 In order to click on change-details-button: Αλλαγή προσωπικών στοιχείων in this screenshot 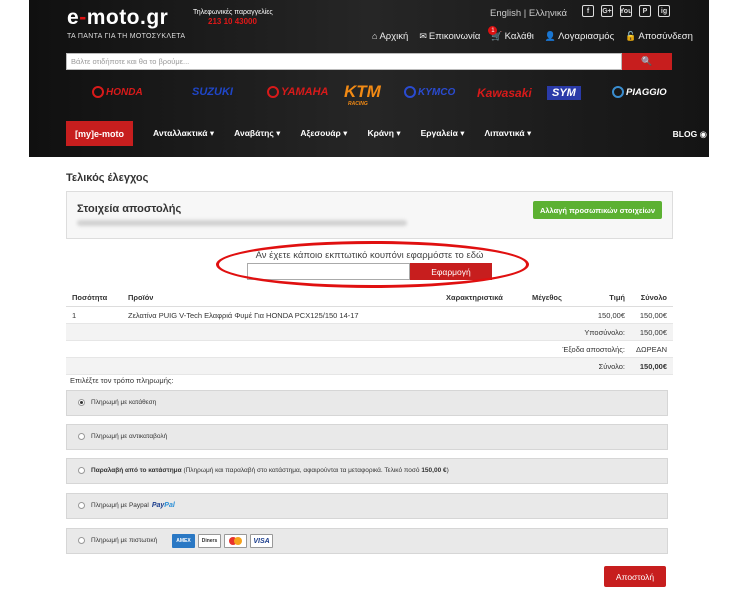, I will do `click(597, 210)`.